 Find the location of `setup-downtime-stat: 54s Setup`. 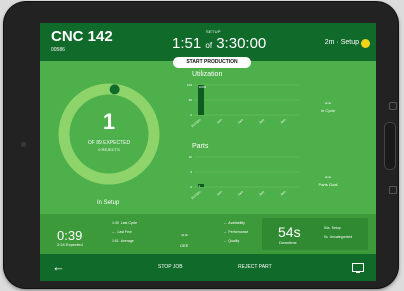

setup-downtime-stat: 54s Setup is located at coordinates (332, 228).